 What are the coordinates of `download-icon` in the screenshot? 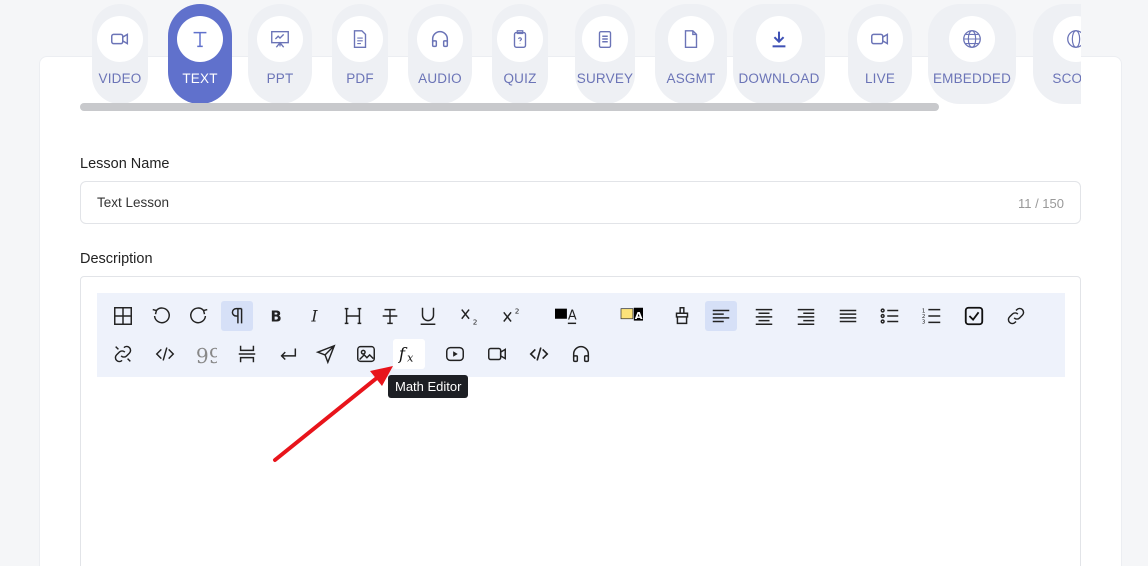 It's located at (779, 39).